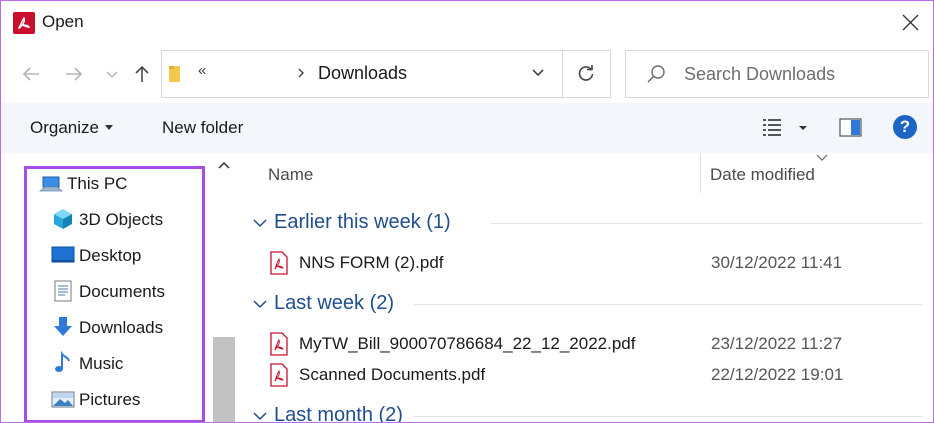  I want to click on group-header-earlier-this-week: Earlier this week (1), so click(588, 224).